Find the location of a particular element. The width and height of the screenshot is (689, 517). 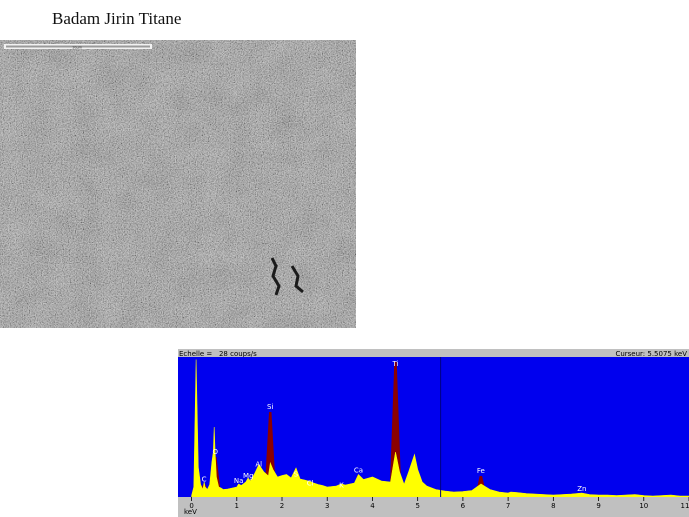

axis-strip is located at coordinates (433, 507).